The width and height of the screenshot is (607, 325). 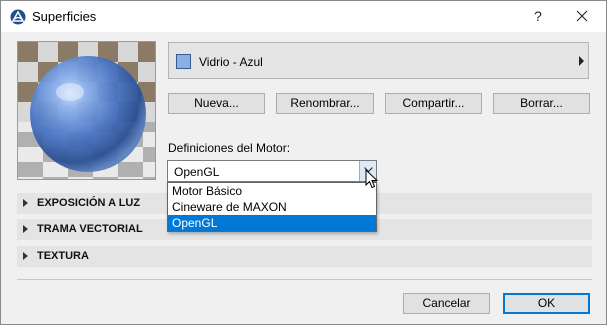 I want to click on material-preview, so click(x=86, y=110).